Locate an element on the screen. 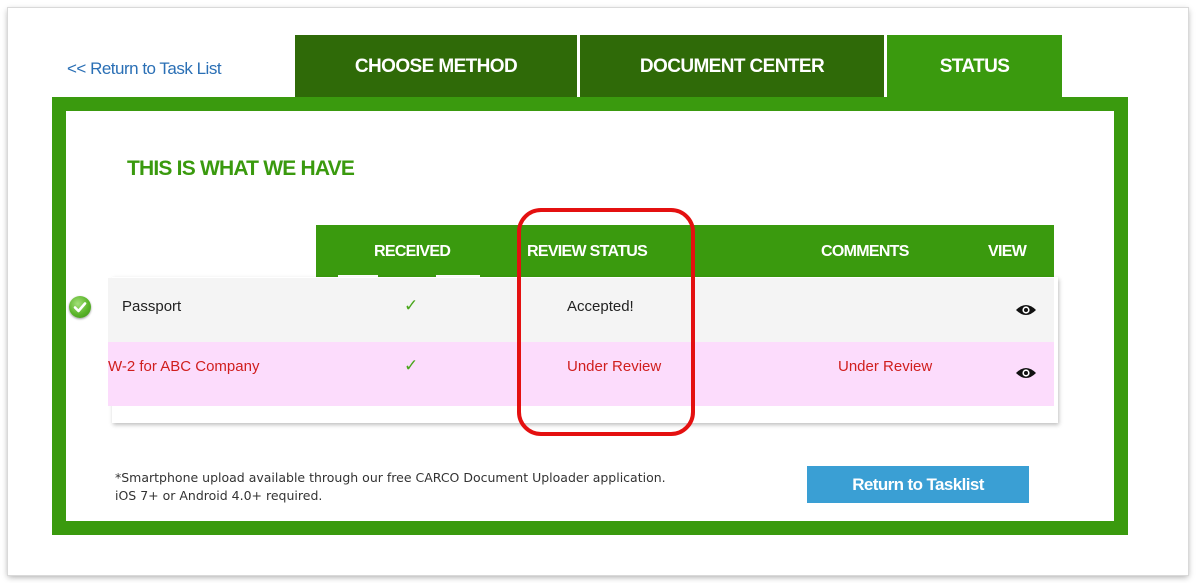 Image resolution: width=1196 pixels, height=583 pixels. column-header-view: VIEW is located at coordinates (1007, 251).